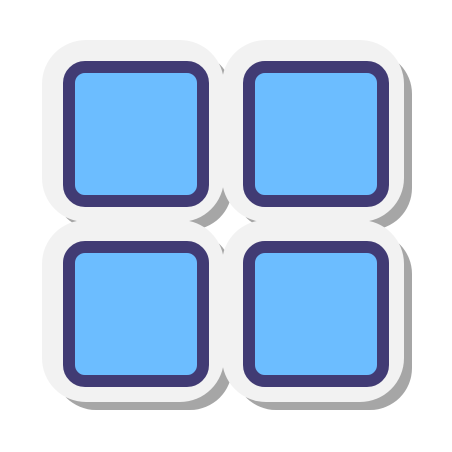 Image resolution: width=452 pixels, height=452 pixels. Describe the element at coordinates (316, 314) in the screenshot. I see `grid-tile-bottom-right` at that location.